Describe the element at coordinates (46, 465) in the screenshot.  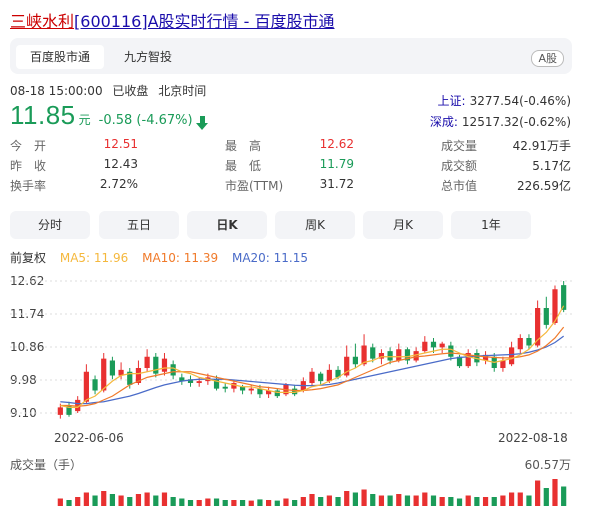
I see `volume-label: 成交量（手）` at that location.